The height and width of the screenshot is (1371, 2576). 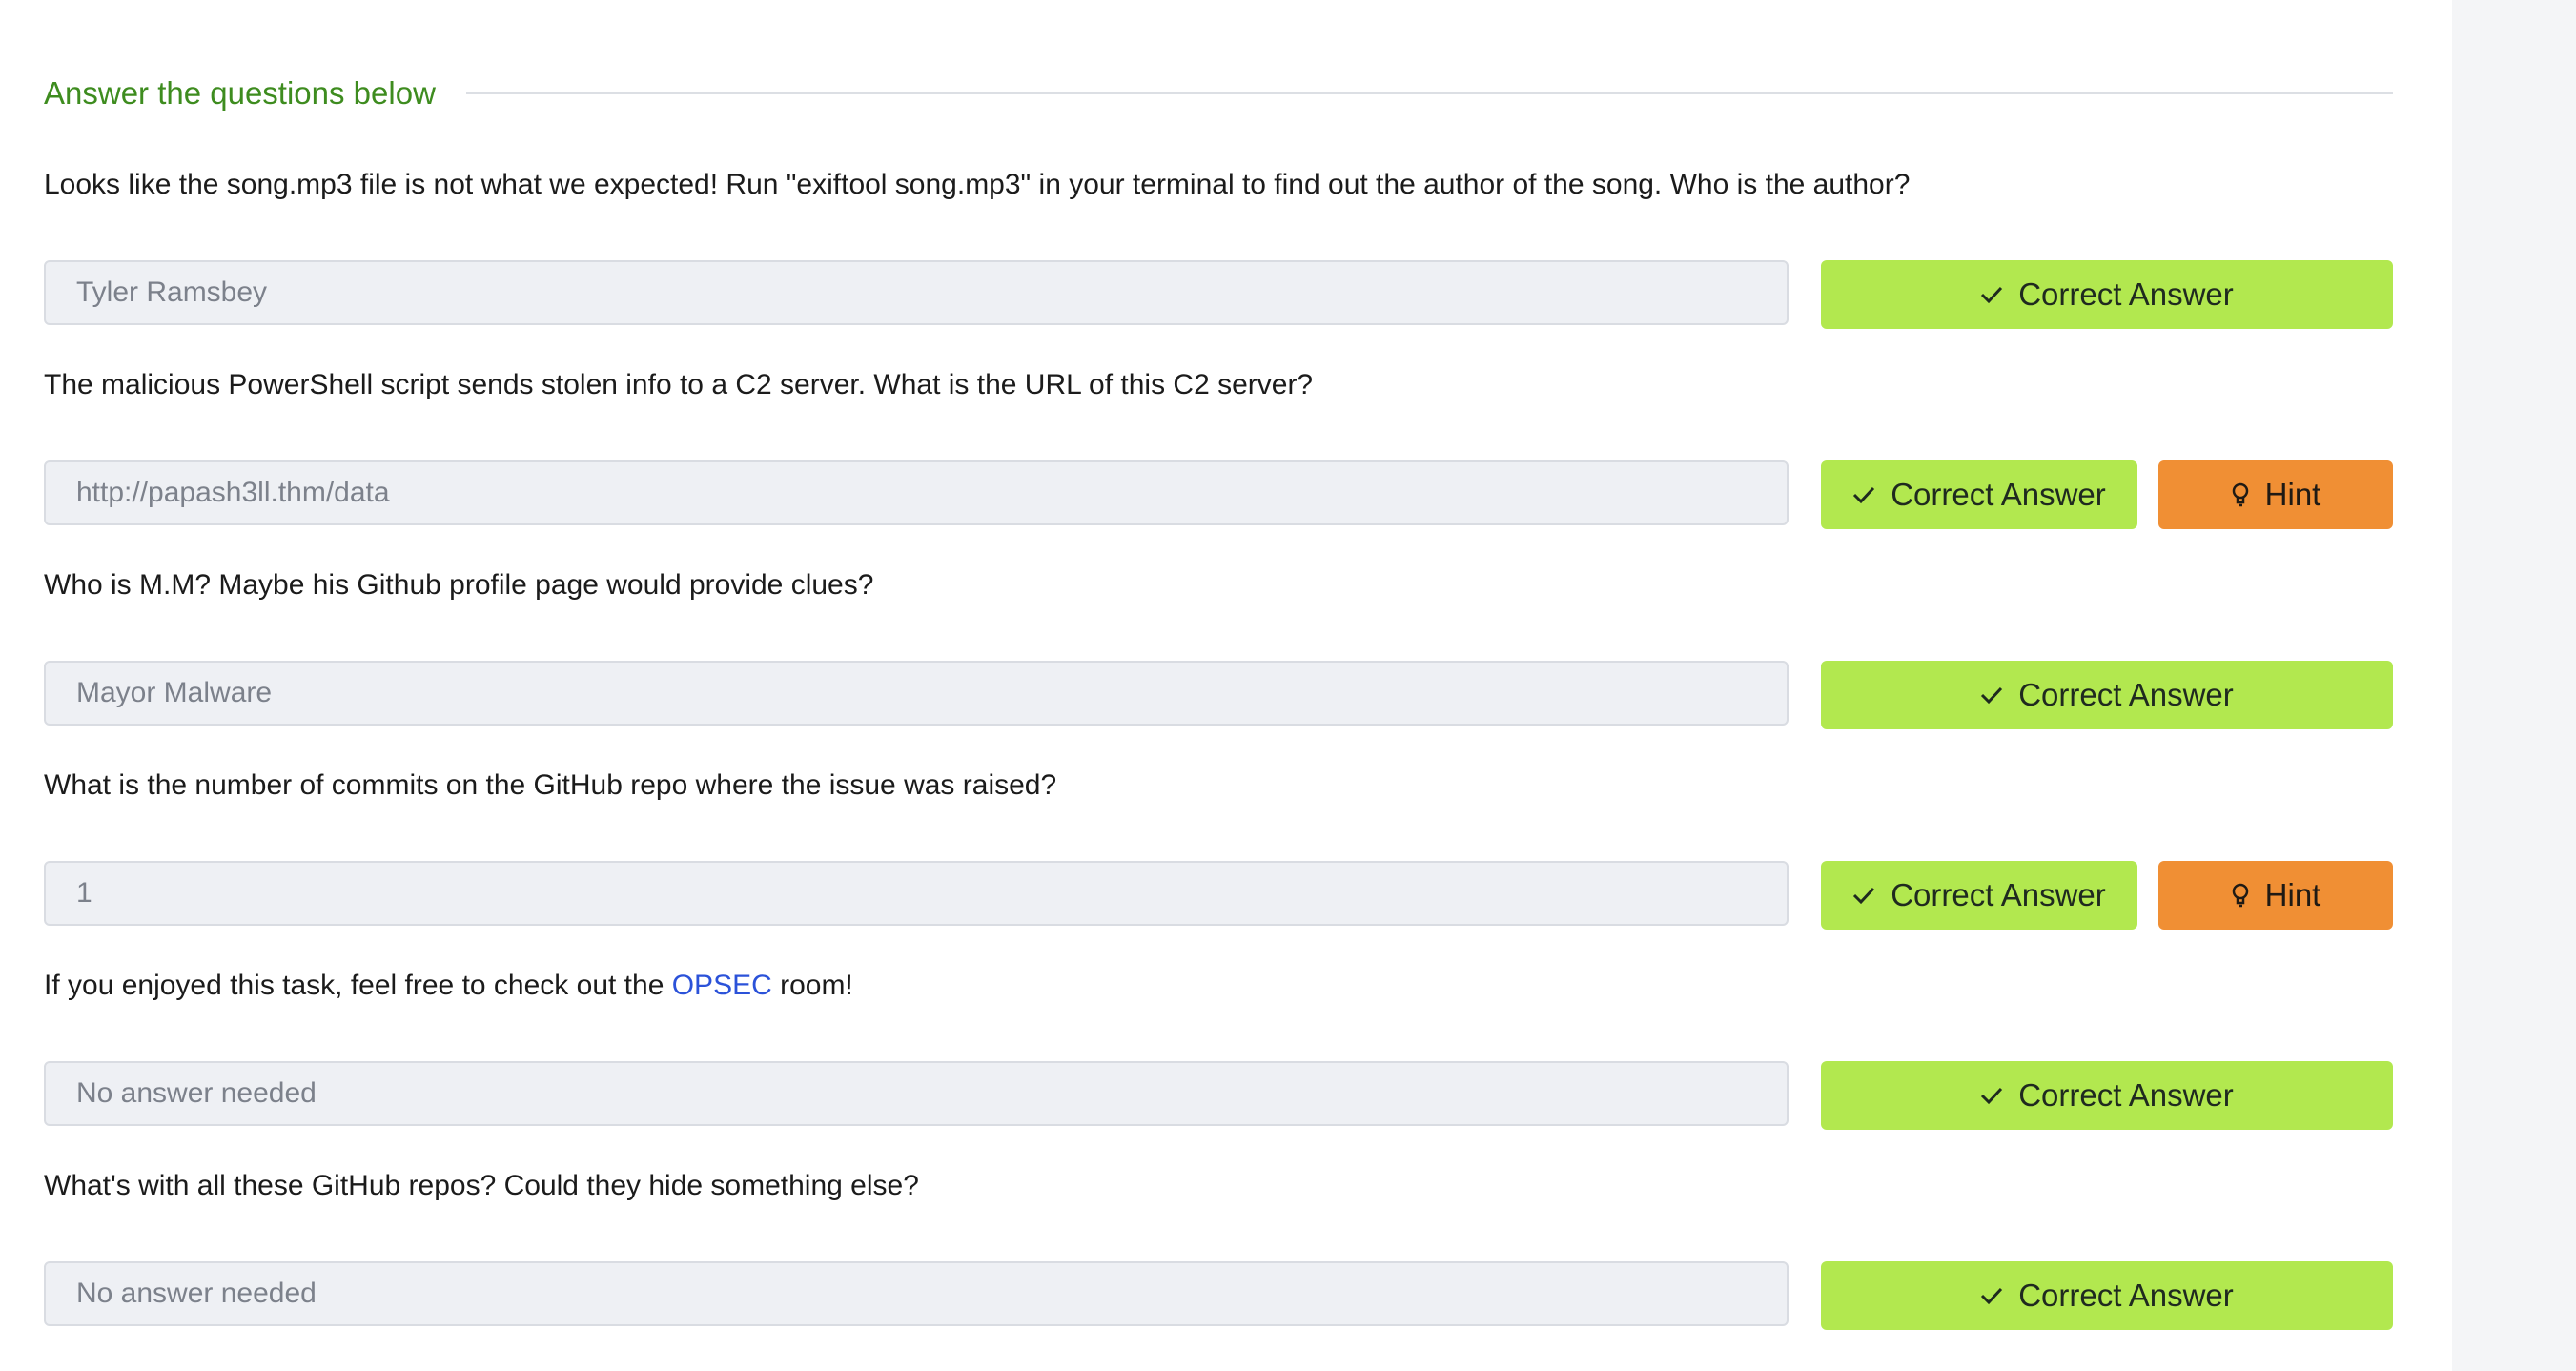 I want to click on answer-input: 1, so click(x=917, y=893).